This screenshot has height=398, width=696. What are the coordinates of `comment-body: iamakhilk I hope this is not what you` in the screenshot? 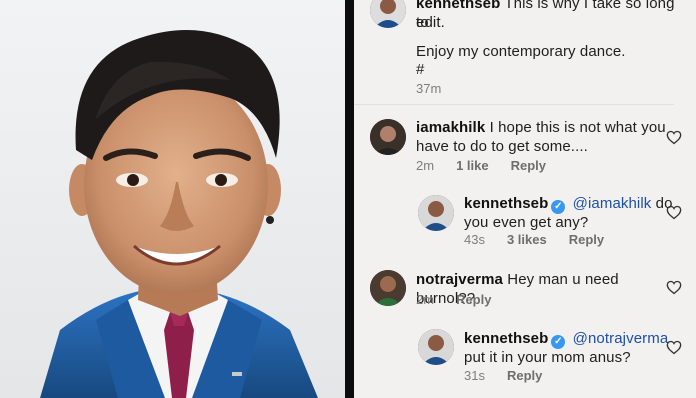 It's located at (543, 127).